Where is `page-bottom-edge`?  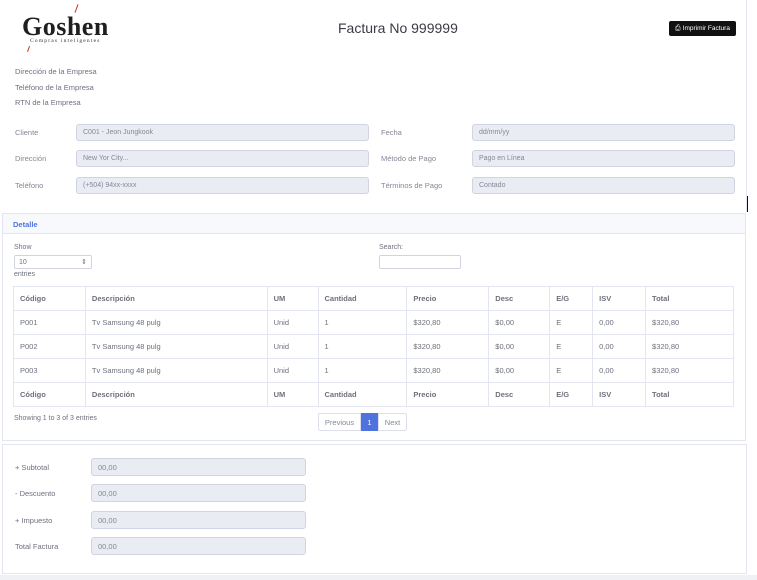 page-bottom-edge is located at coordinates (378, 577).